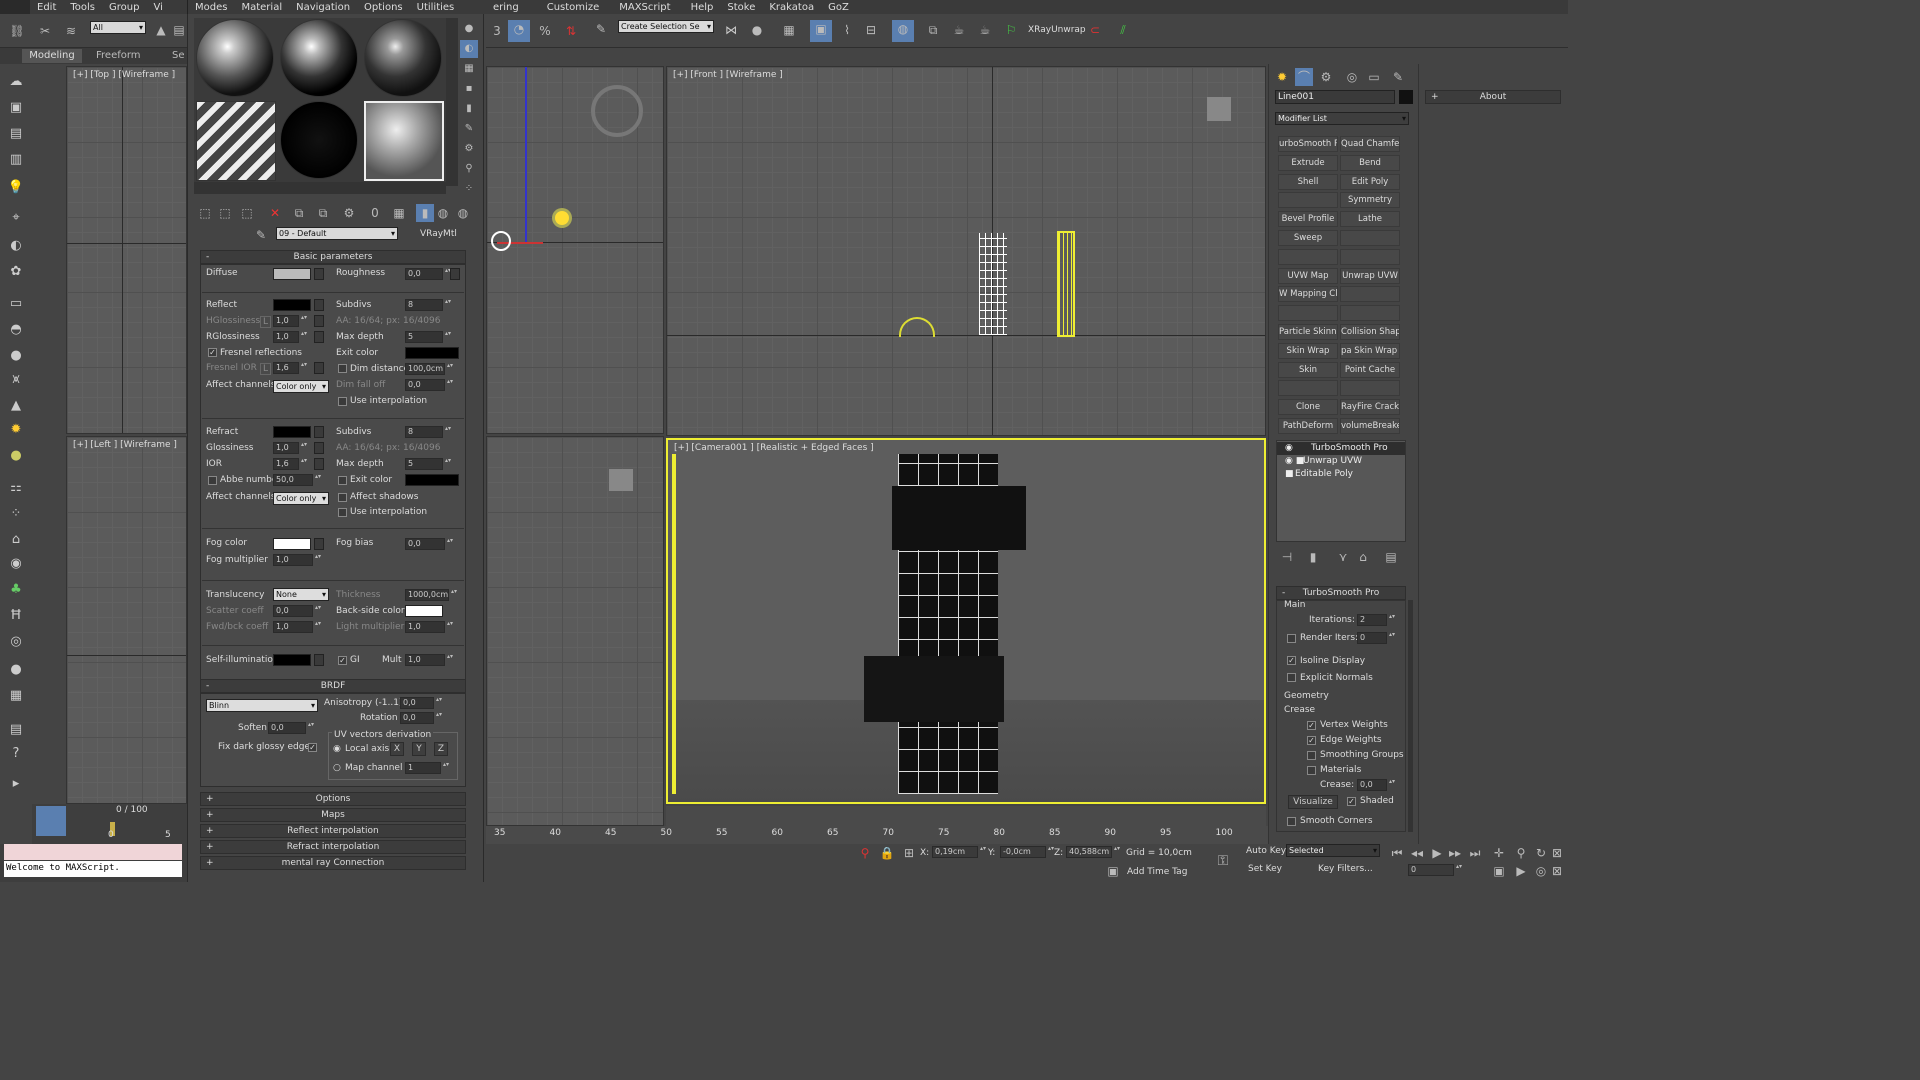 The height and width of the screenshot is (1080, 1920). What do you see at coordinates (1391, 557) in the screenshot?
I see `configure-modifier-sets-icon: ▤` at bounding box center [1391, 557].